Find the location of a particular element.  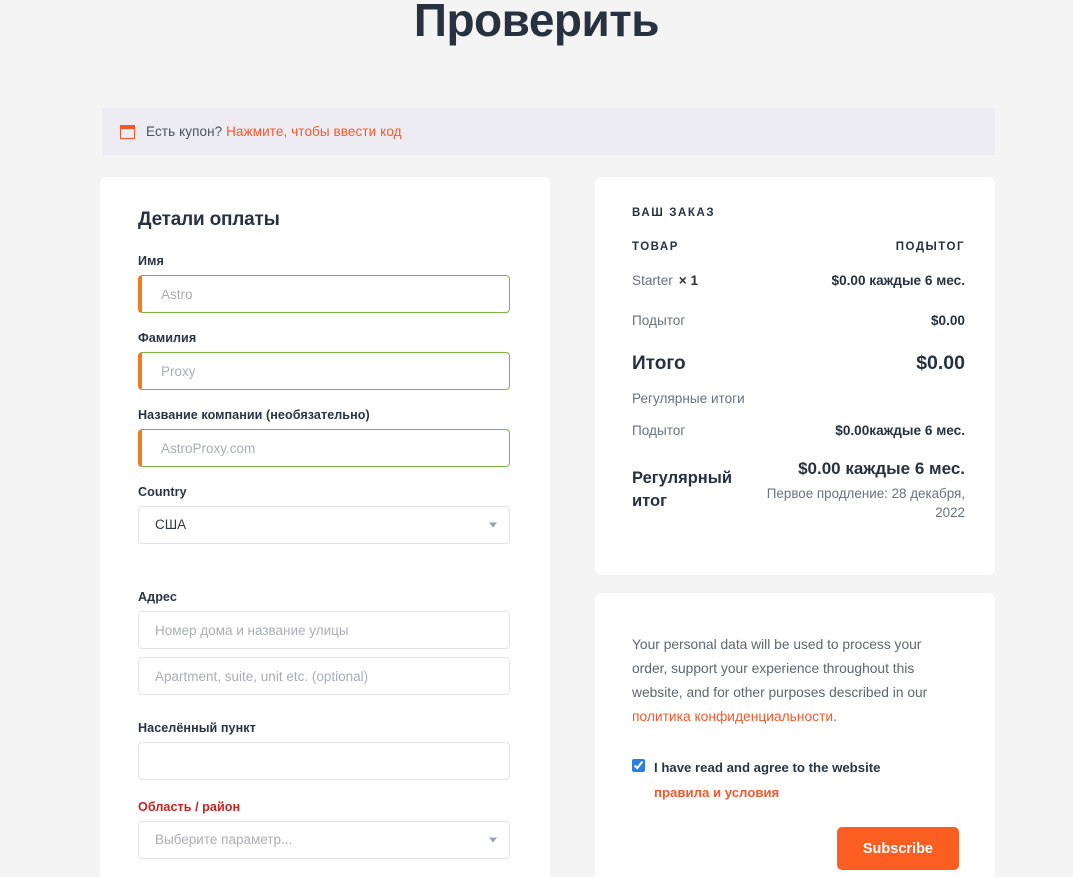

order-subtotal-row: Подытог $0.00 is located at coordinates (798, 320).